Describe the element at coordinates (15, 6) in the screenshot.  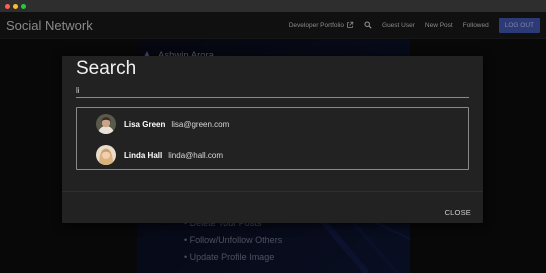
I see `minimize-window-icon` at that location.